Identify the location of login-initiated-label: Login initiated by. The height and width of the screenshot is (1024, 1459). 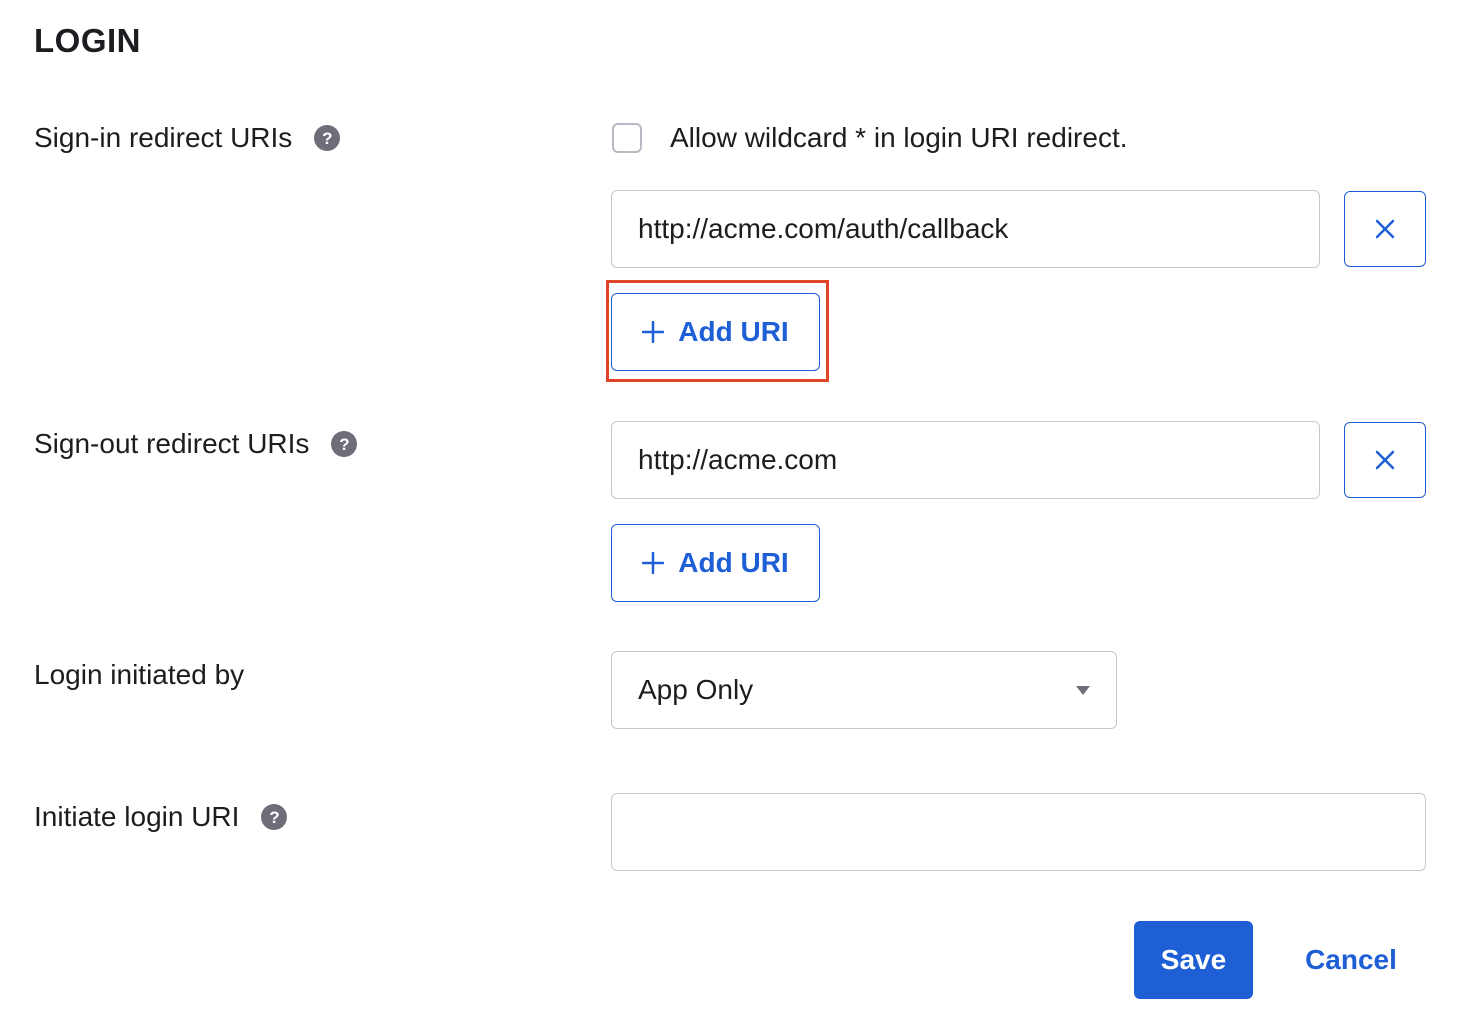
(139, 674).